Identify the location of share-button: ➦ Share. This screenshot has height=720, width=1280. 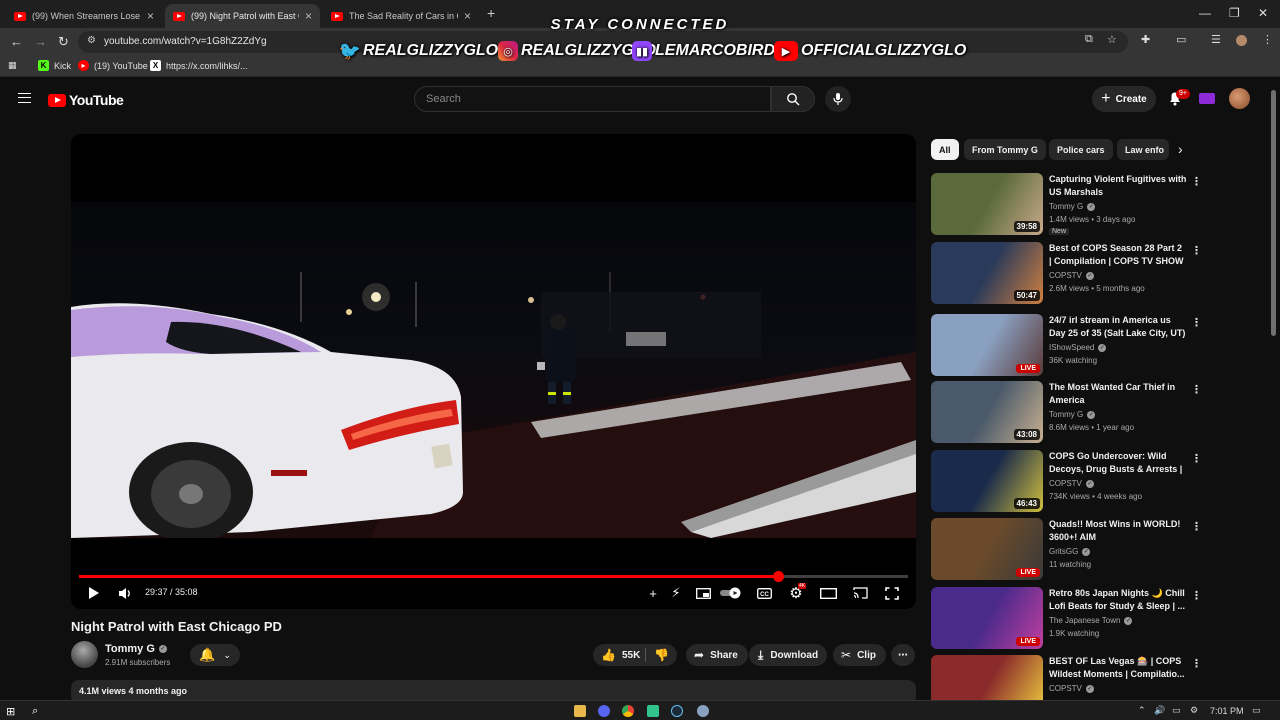
(717, 655).